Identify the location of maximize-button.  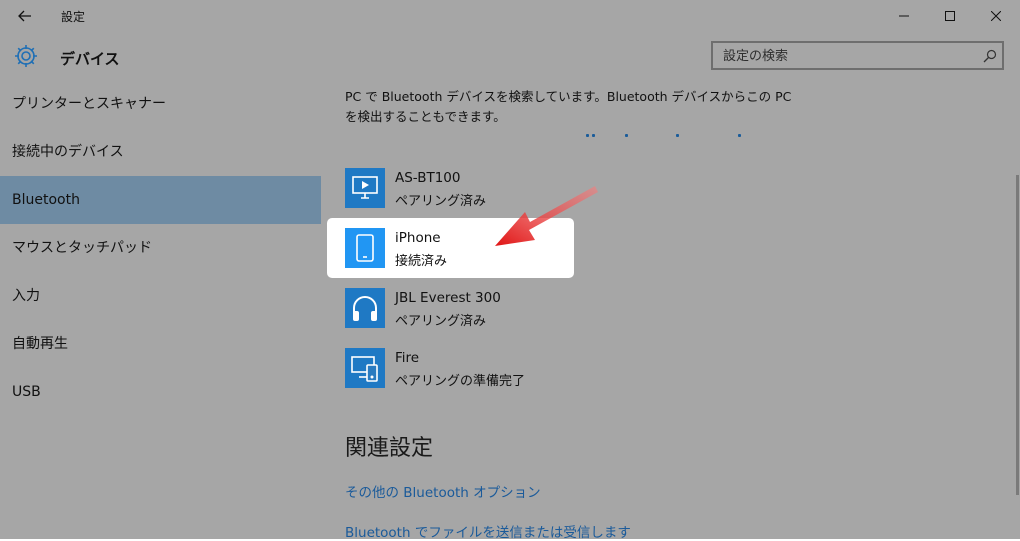
(950, 16).